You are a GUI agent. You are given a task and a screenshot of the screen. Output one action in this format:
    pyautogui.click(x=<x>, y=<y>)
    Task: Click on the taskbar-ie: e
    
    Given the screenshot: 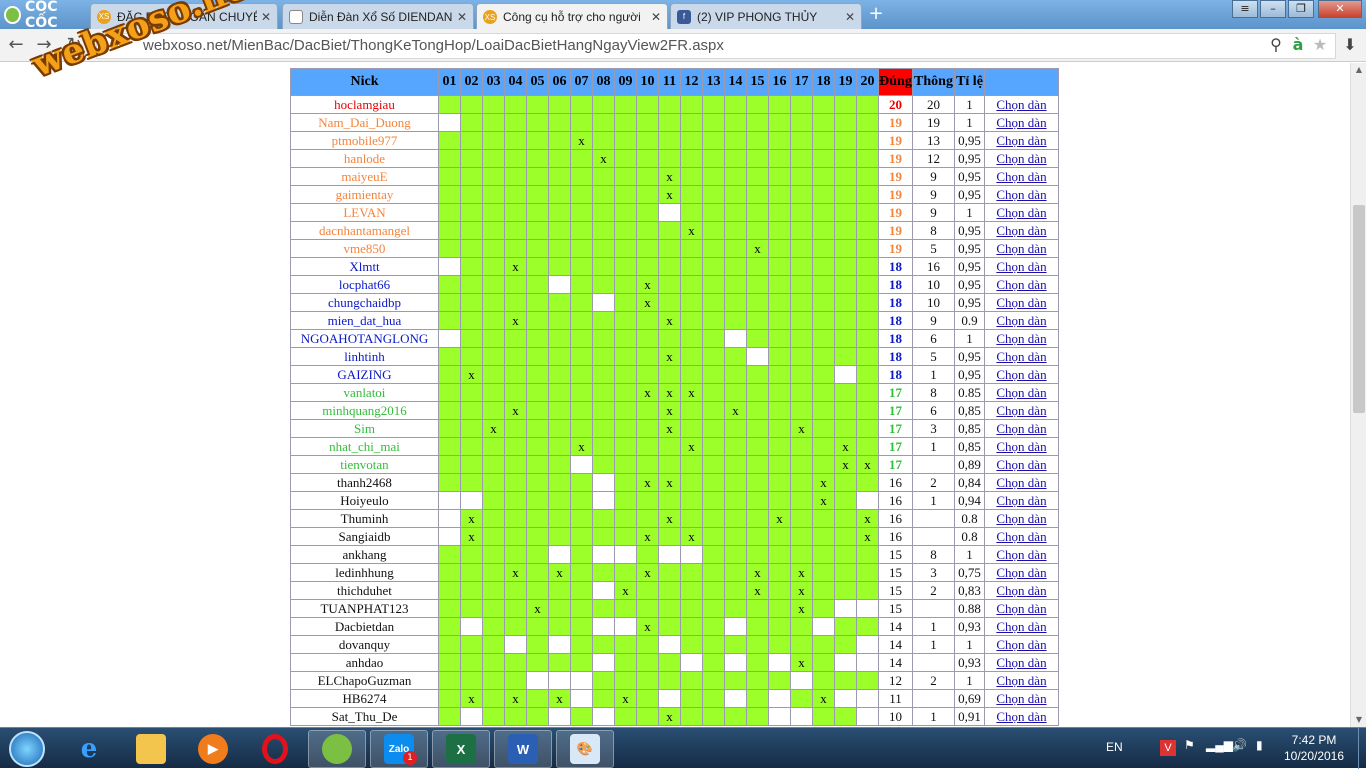 What is the action you would take?
    pyautogui.click(x=89, y=749)
    